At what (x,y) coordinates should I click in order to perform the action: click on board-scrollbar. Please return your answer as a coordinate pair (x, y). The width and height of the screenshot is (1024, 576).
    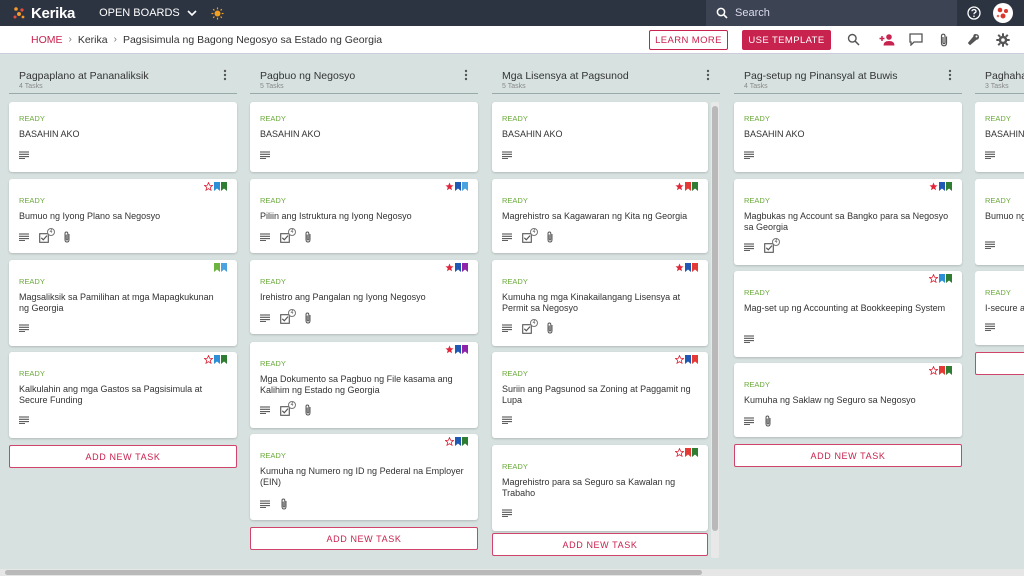
    Looking at the image, I should click on (512, 572).